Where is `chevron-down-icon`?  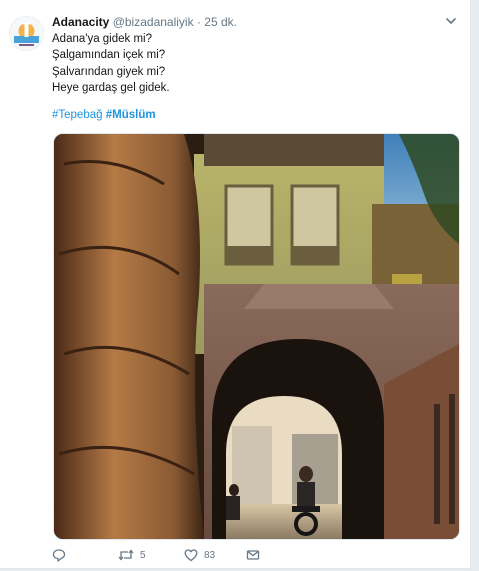 chevron-down-icon is located at coordinates (451, 21).